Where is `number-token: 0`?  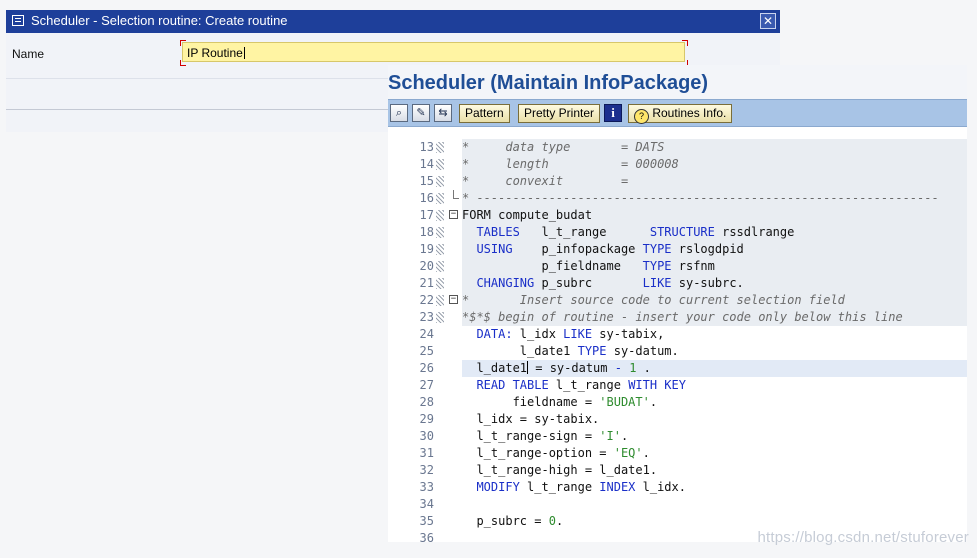 number-token: 0 is located at coordinates (552, 521).